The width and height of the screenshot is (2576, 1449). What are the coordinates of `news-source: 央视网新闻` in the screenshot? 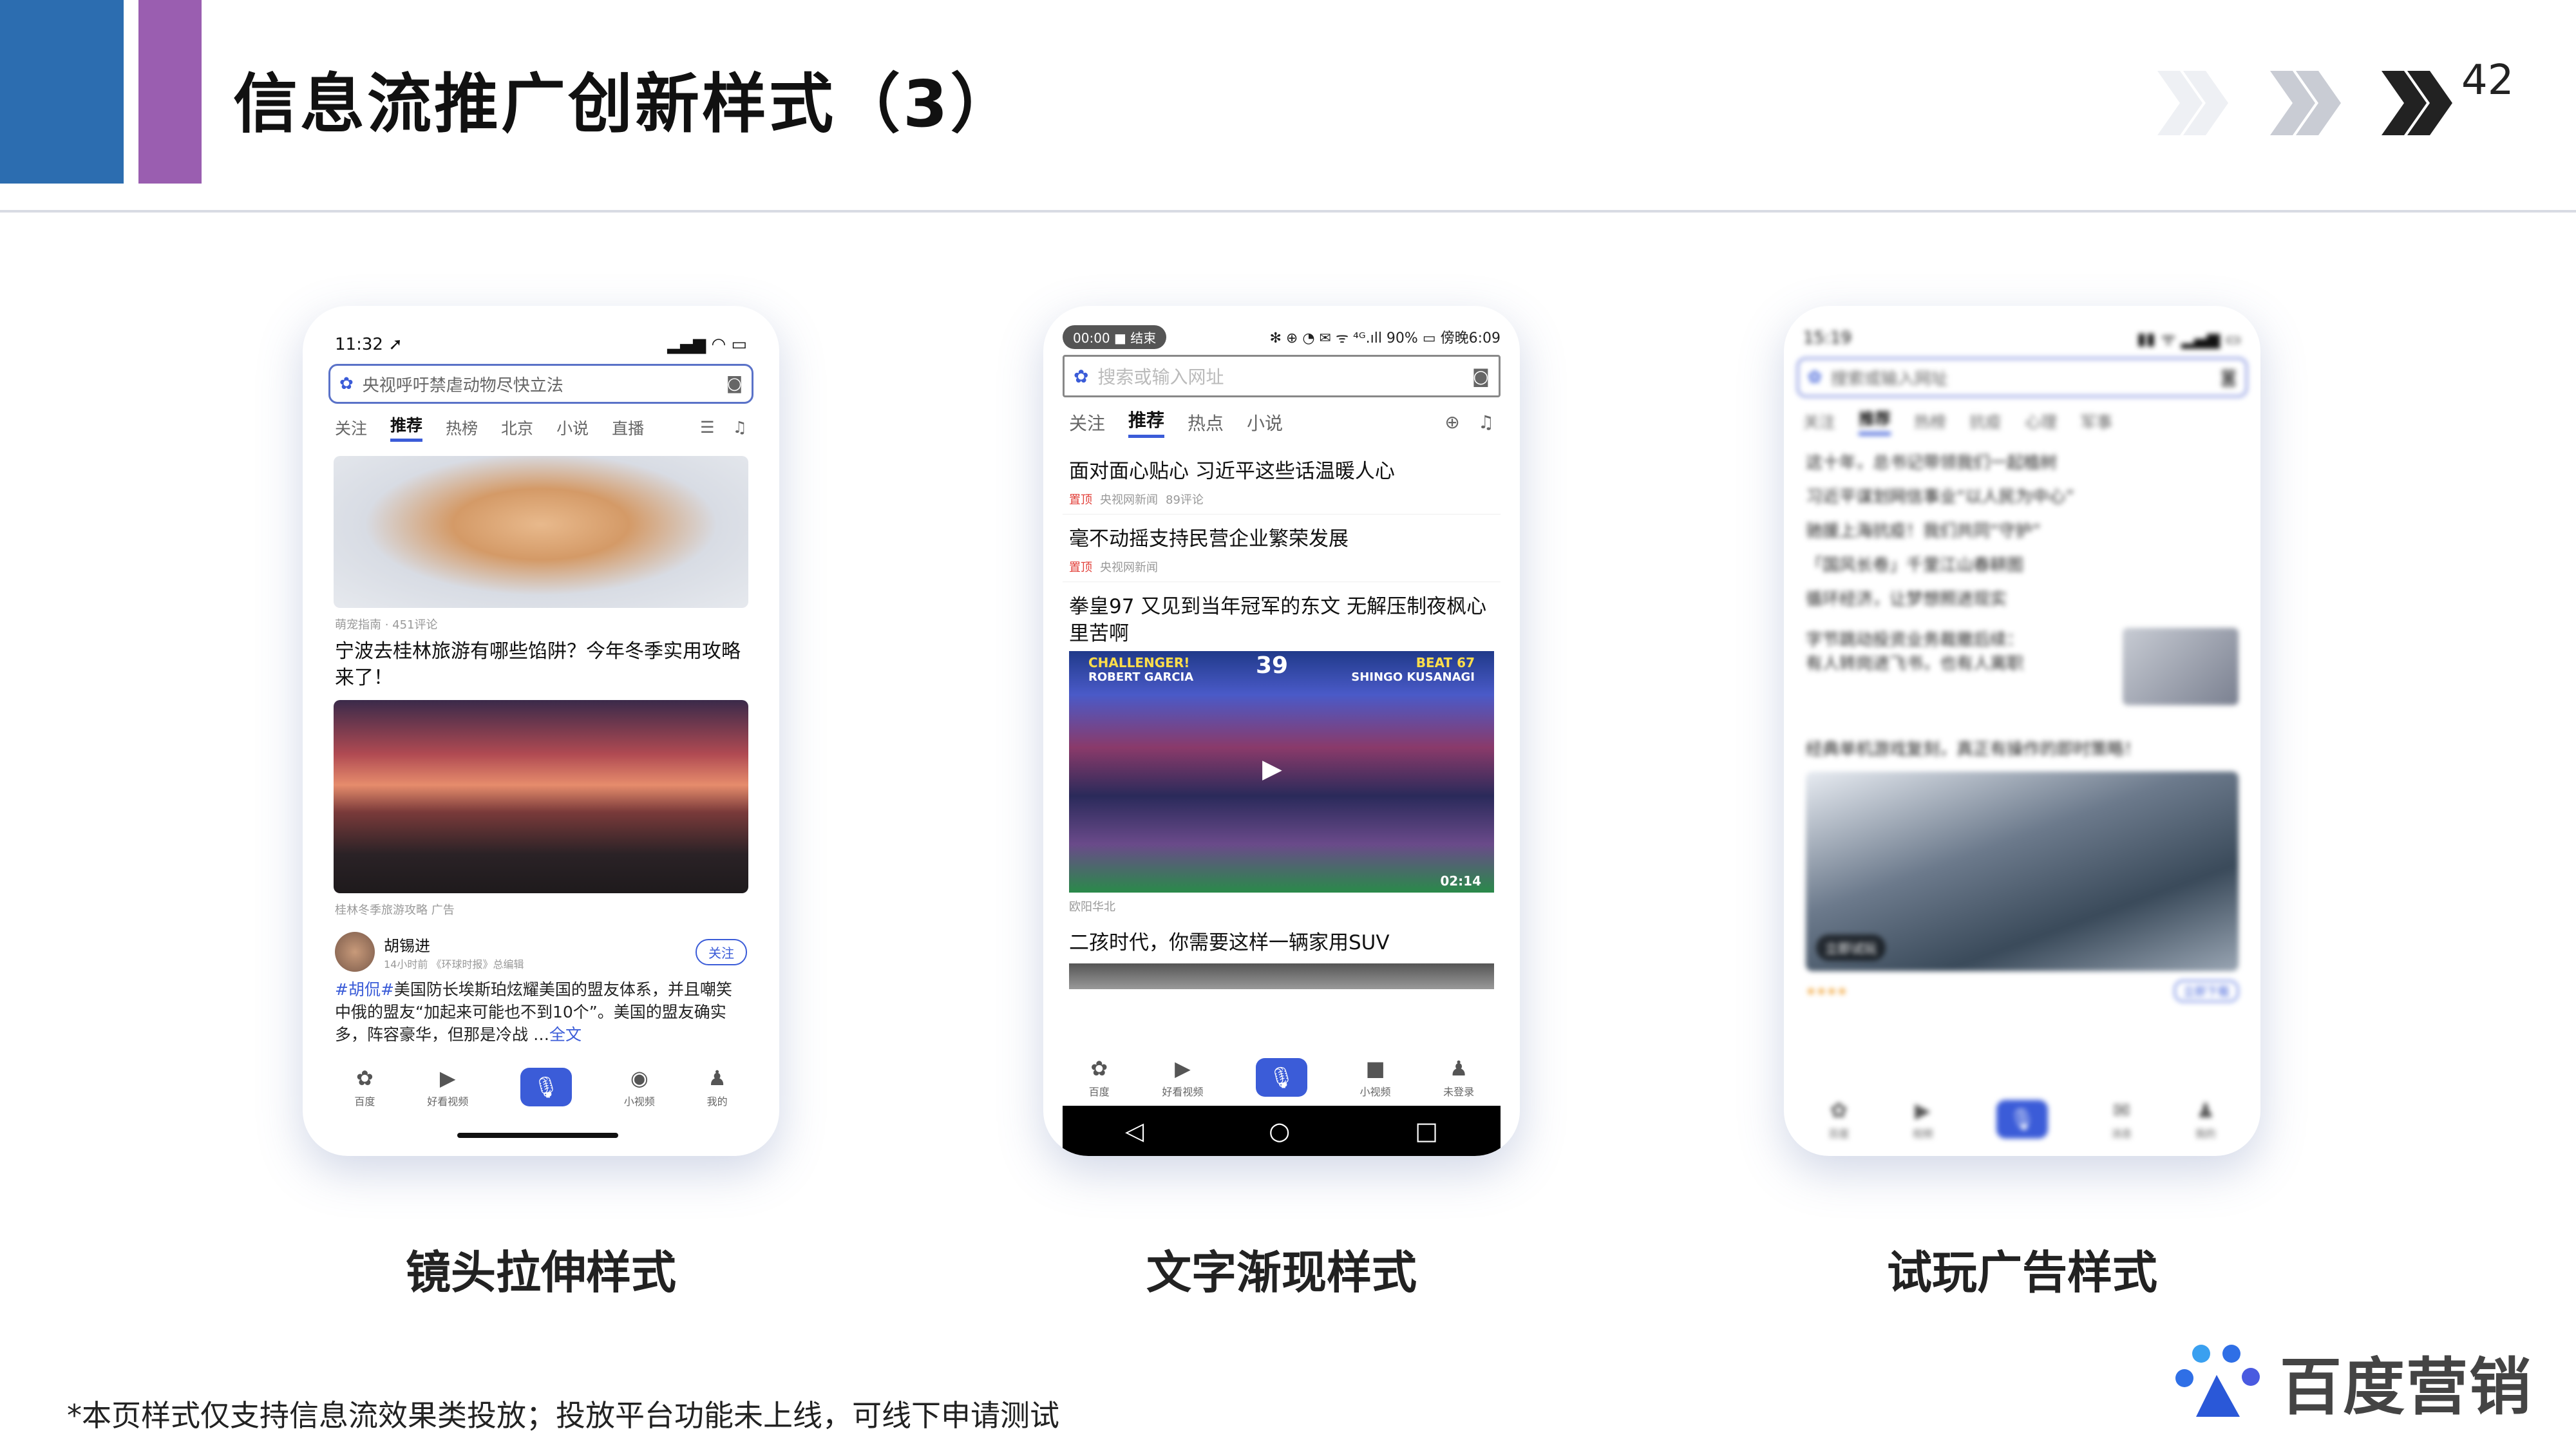 It's located at (1129, 500).